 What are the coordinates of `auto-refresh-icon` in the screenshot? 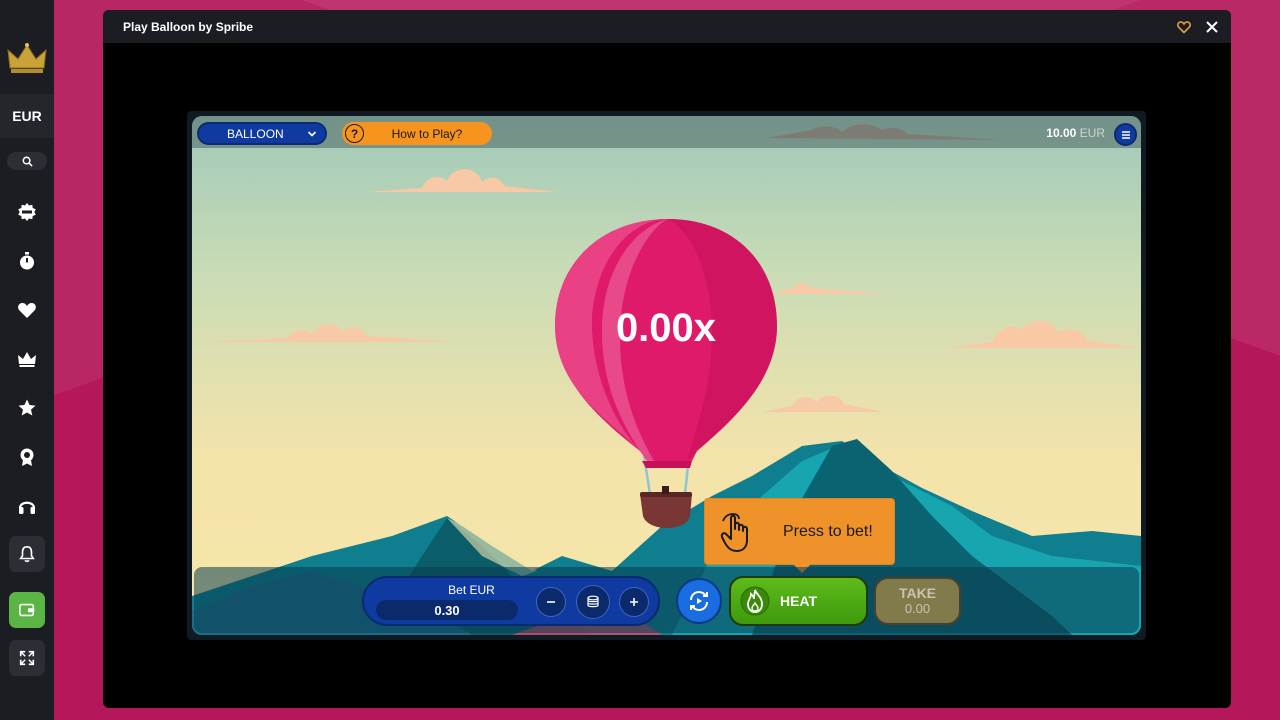 It's located at (699, 601).